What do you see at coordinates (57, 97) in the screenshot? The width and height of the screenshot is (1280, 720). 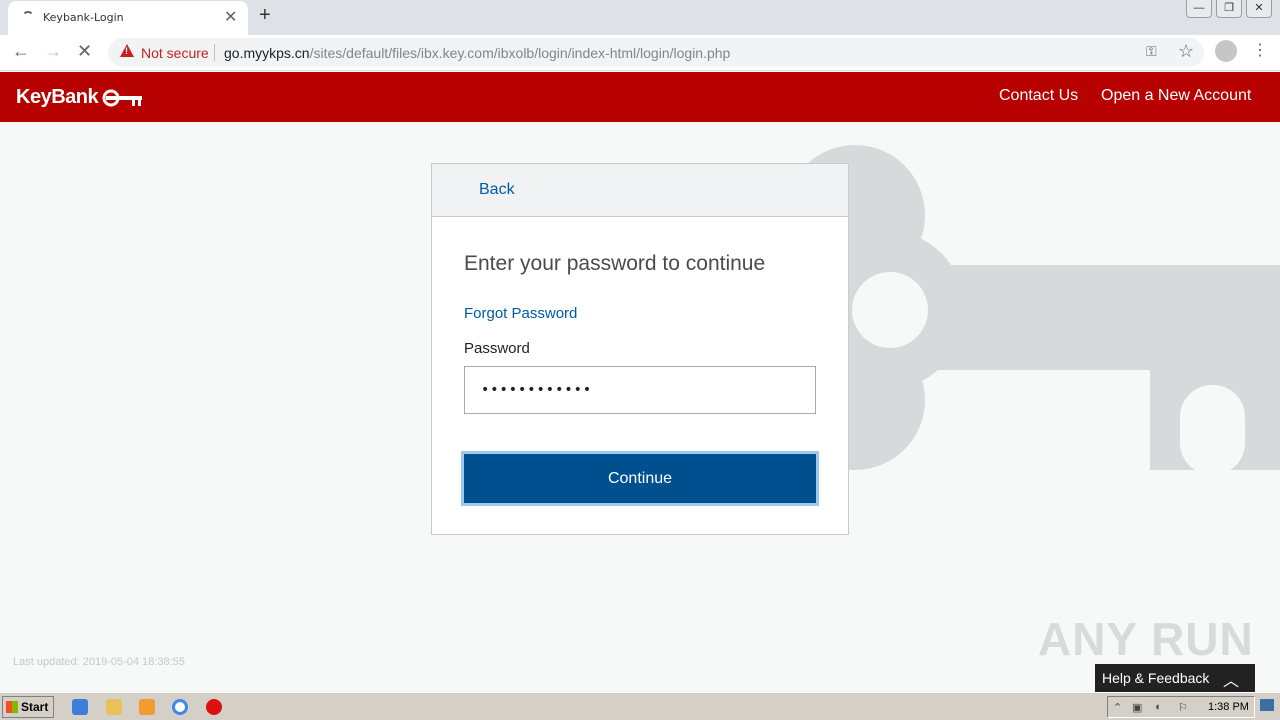 I see `logo-text: KeyBank` at bounding box center [57, 97].